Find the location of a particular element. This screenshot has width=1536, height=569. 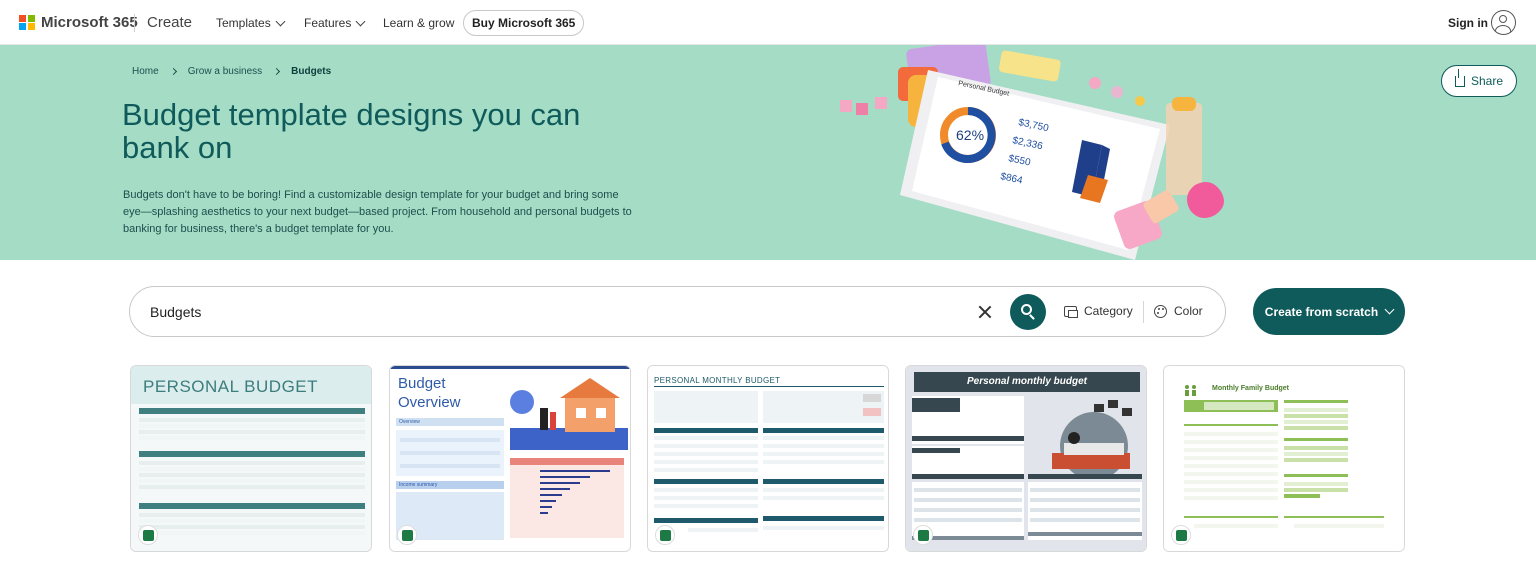

color-filter: Color is located at coordinates (1178, 311).